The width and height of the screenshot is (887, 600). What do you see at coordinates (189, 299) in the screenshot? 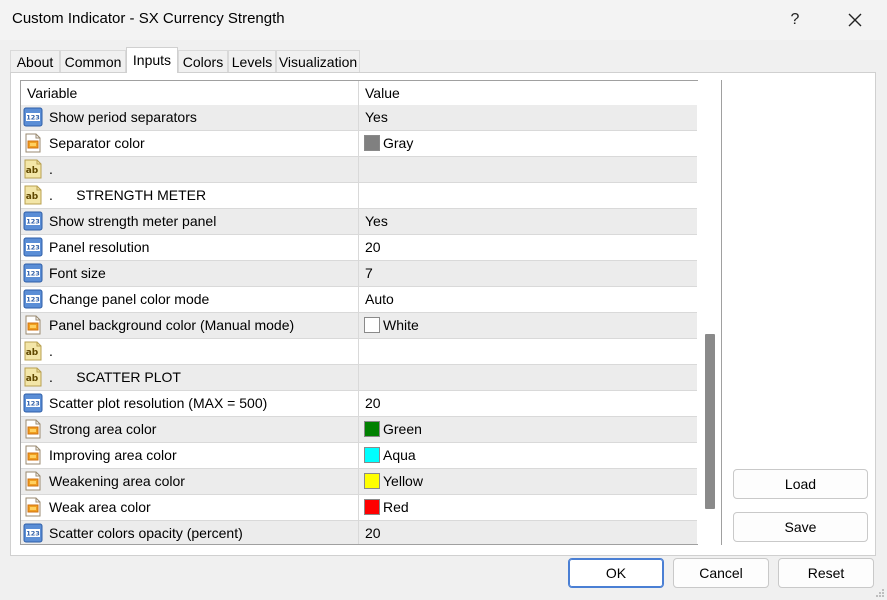
I see `variable-cell: 123 Change panel color mode` at bounding box center [189, 299].